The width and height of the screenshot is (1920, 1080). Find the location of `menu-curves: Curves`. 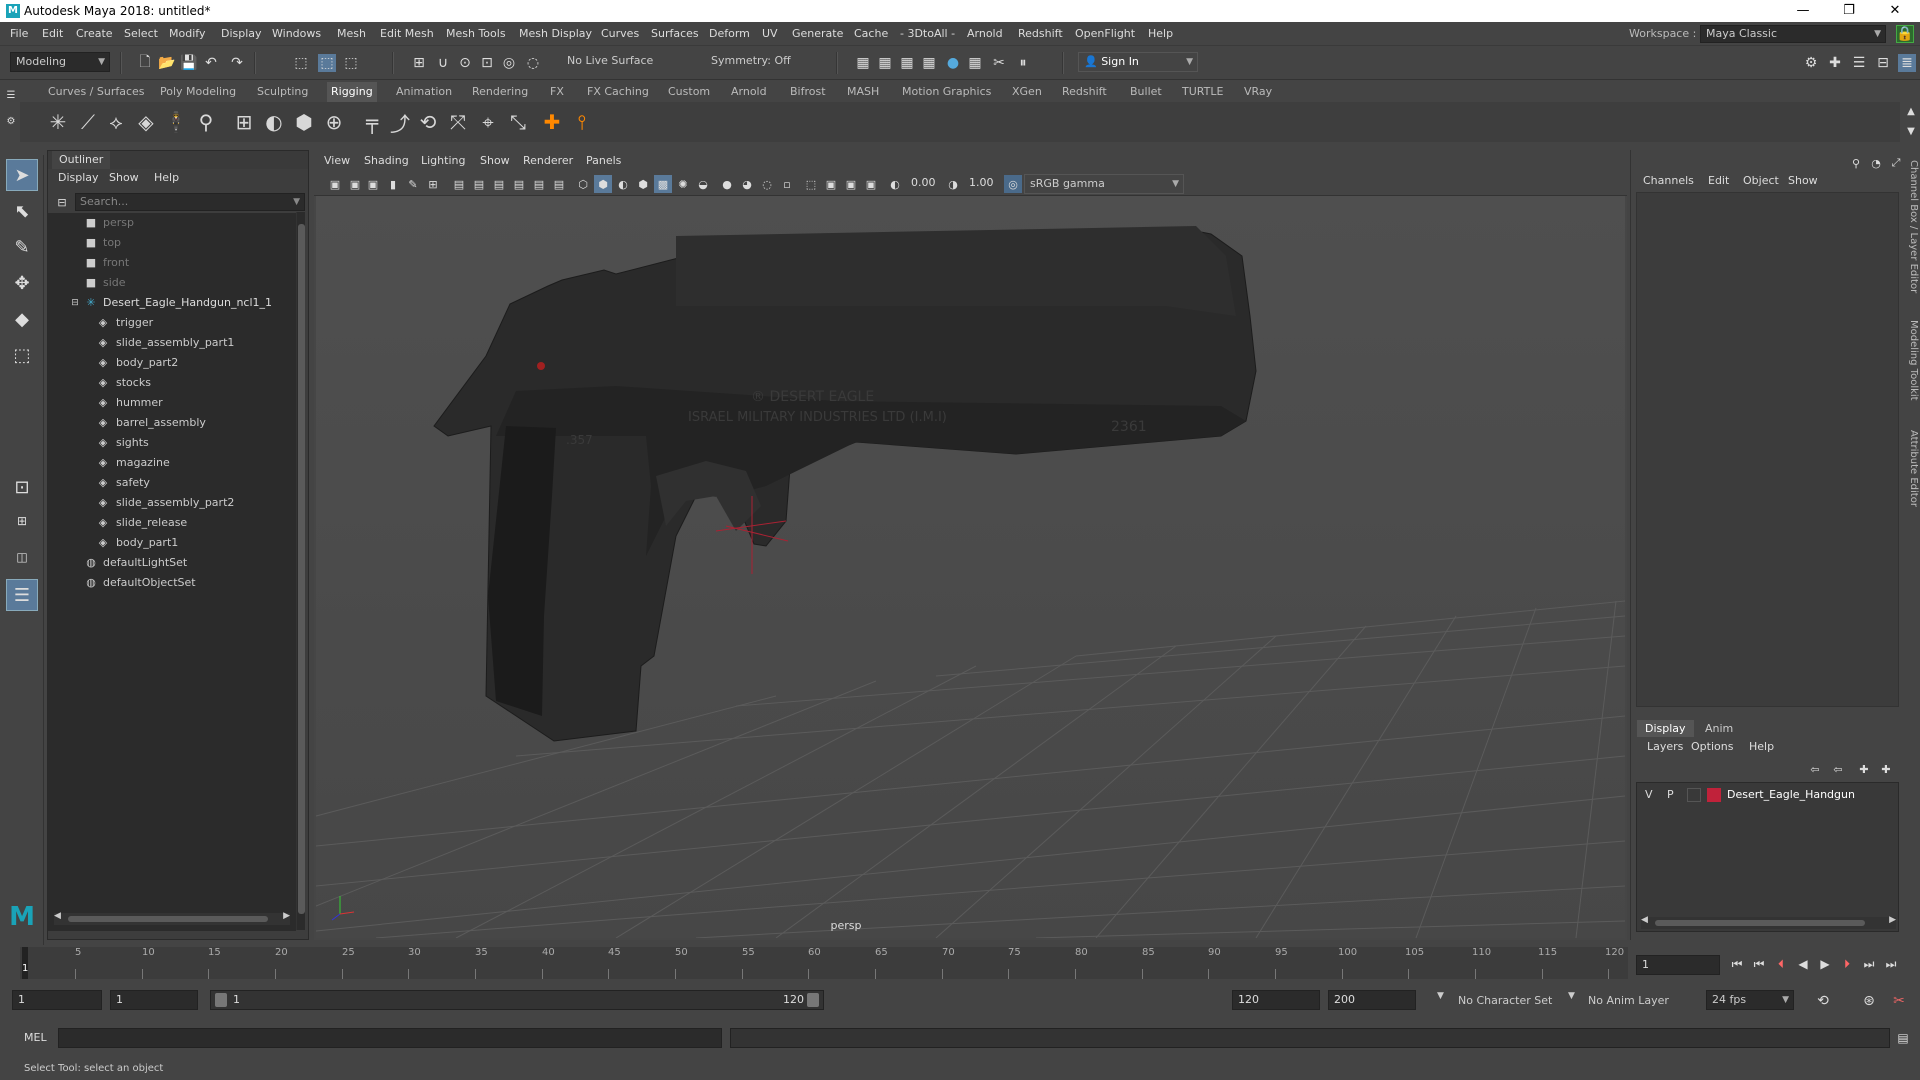

menu-curves: Curves is located at coordinates (620, 33).